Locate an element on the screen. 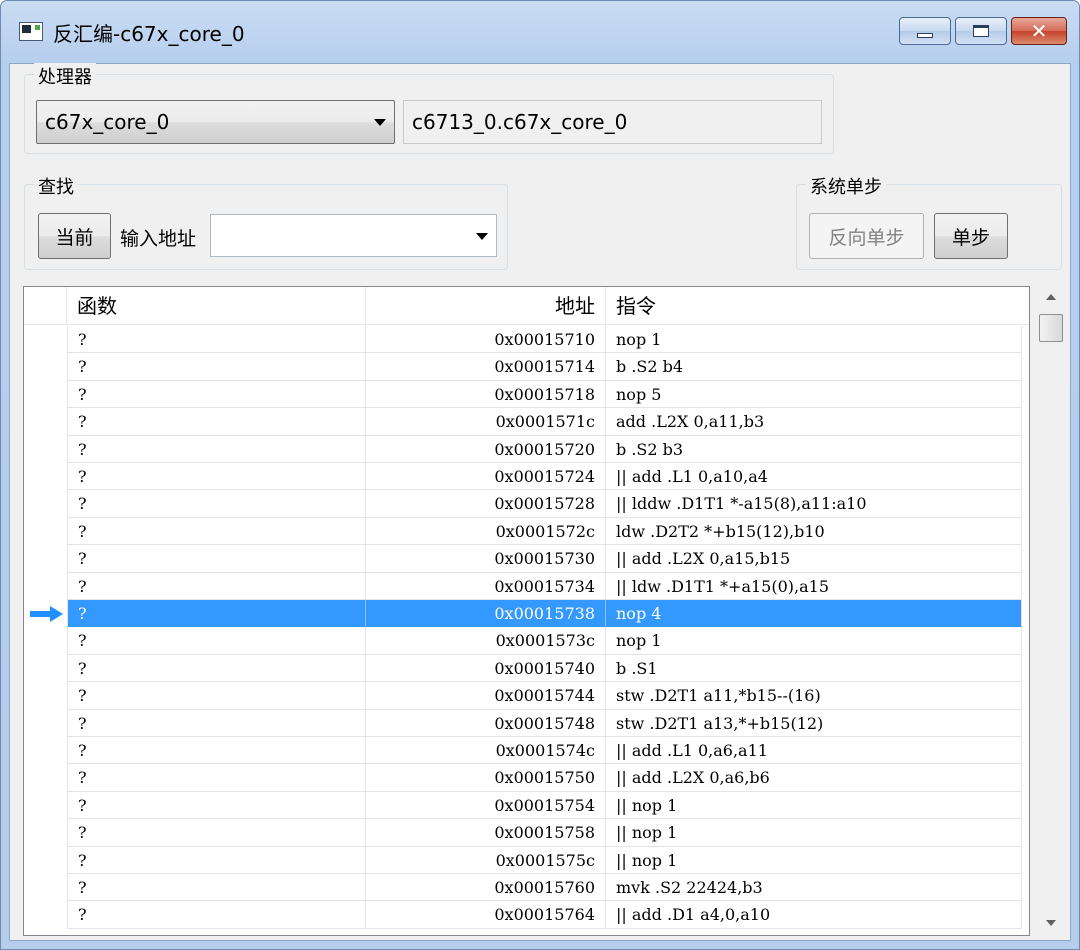 The height and width of the screenshot is (950, 1080). scroll-down-icon is located at coordinates (1051, 923).